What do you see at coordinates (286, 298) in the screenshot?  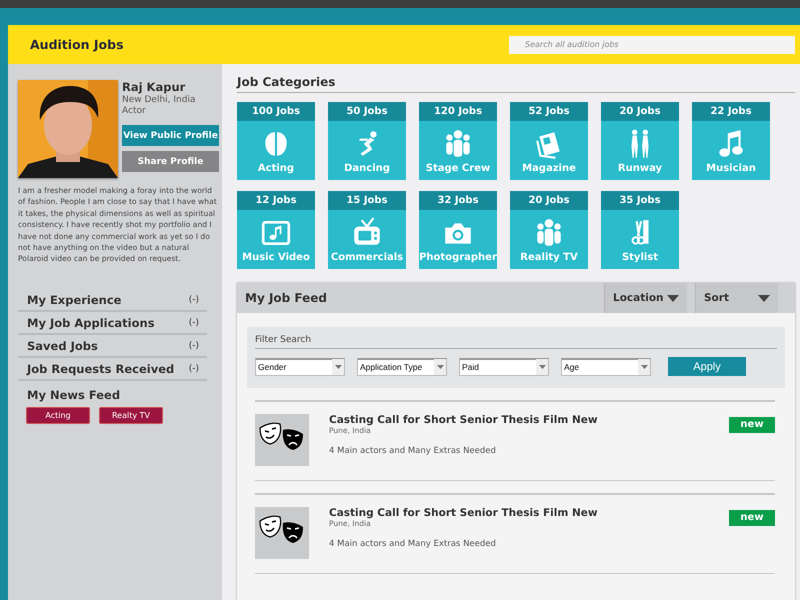 I see `panel-title: My Job Feed` at bounding box center [286, 298].